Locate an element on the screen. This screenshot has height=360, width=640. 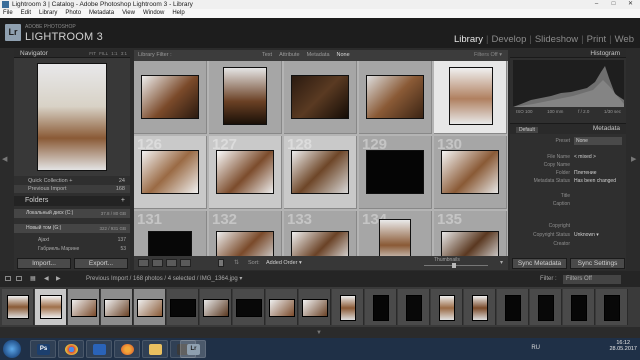
drive-c: Локальный диск (C:) 37.8 / 80 GB is located at coordinates (72, 213).